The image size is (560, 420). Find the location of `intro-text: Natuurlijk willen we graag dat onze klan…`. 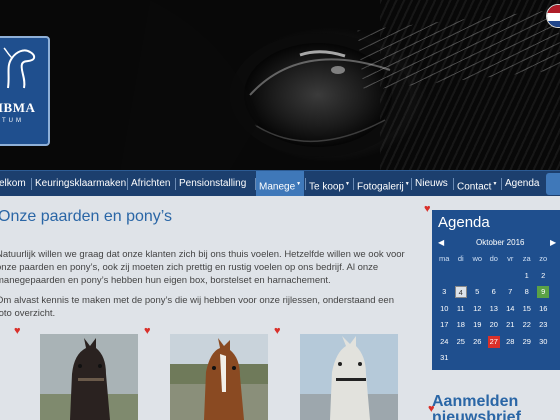

intro-text: Natuurlijk willen we graag dat onze klan… is located at coordinates (206, 287).